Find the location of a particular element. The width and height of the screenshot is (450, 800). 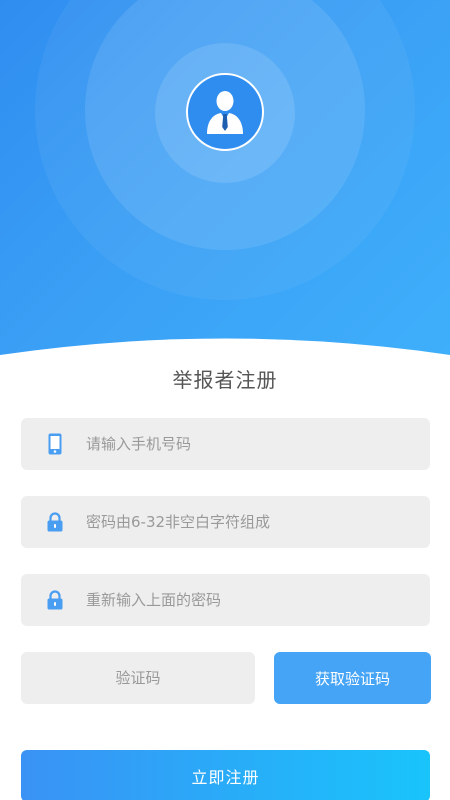

confirm-password-input is located at coordinates (258, 600).